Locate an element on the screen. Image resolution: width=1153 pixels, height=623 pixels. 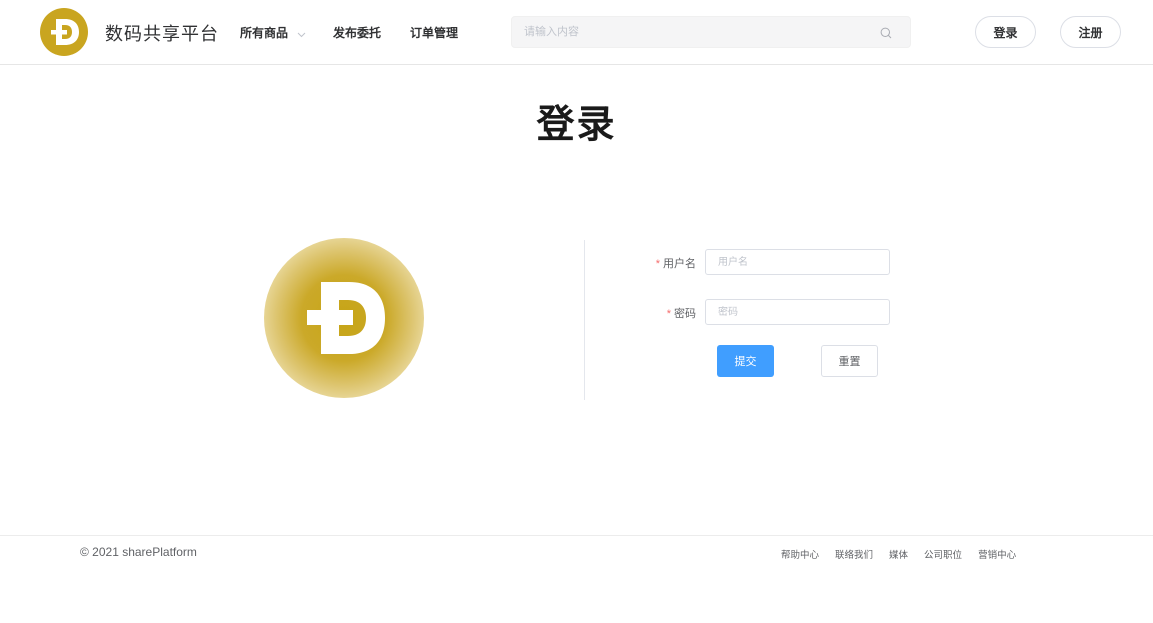
password-label: * 密码 is located at coordinates (656, 313).